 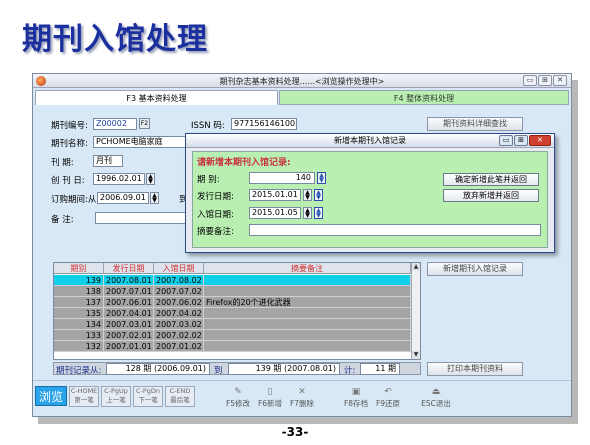 I want to click on first-record-label: 第一笔, so click(x=84, y=400).